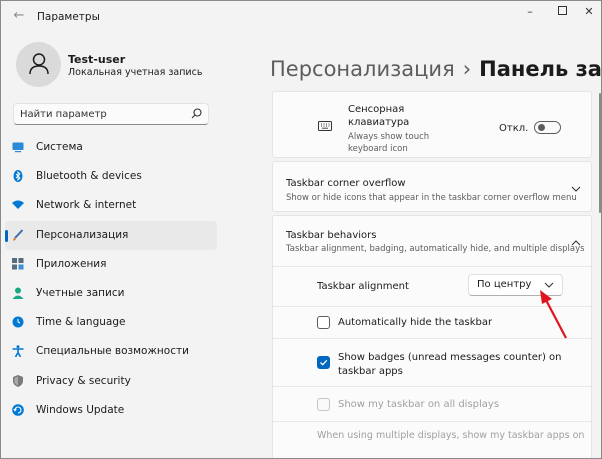  Describe the element at coordinates (18, 176) in the screenshot. I see `bluetooth-icon` at that location.